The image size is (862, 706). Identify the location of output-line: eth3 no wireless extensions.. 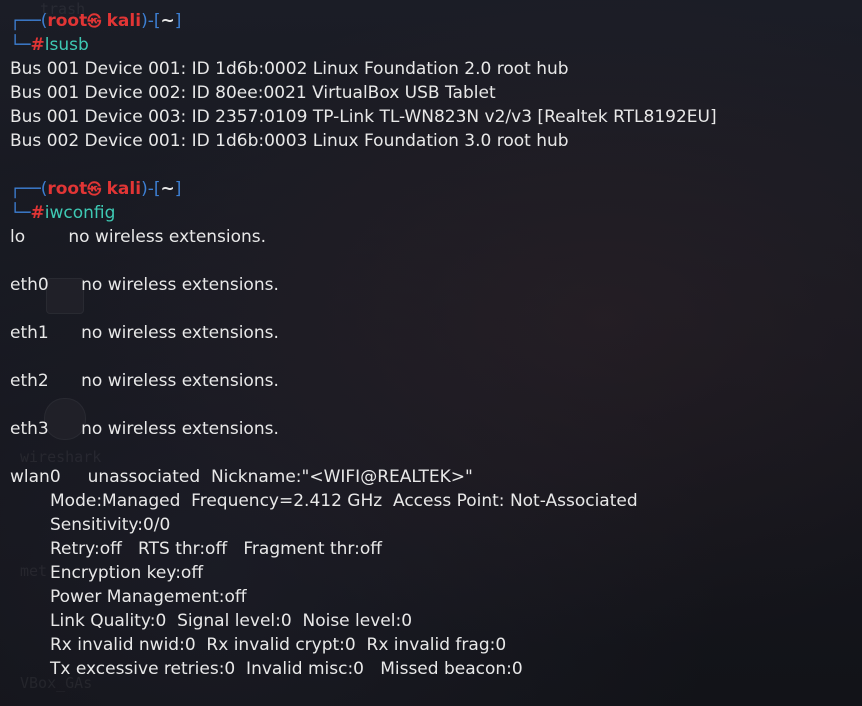
(144, 429).